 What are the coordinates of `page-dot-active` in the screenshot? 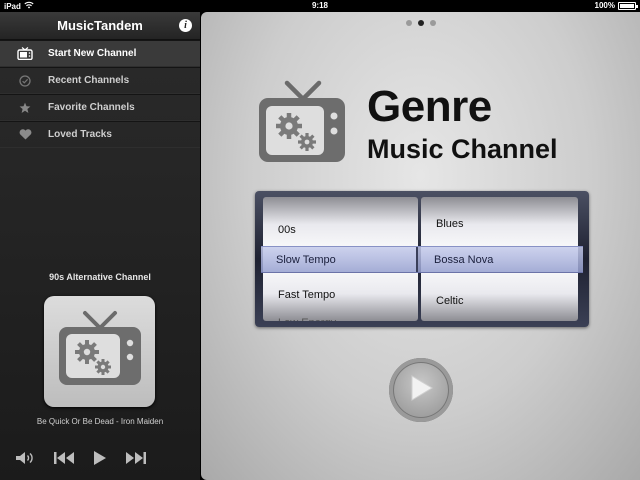 It's located at (420, 23).